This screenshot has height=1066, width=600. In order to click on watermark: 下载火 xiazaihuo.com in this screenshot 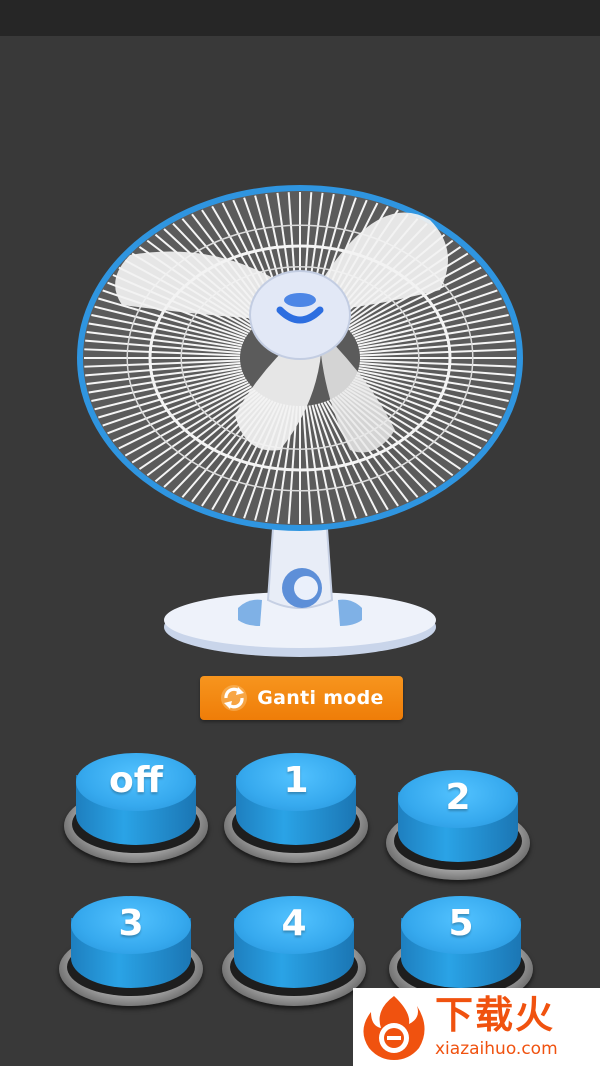, I will do `click(476, 1027)`.